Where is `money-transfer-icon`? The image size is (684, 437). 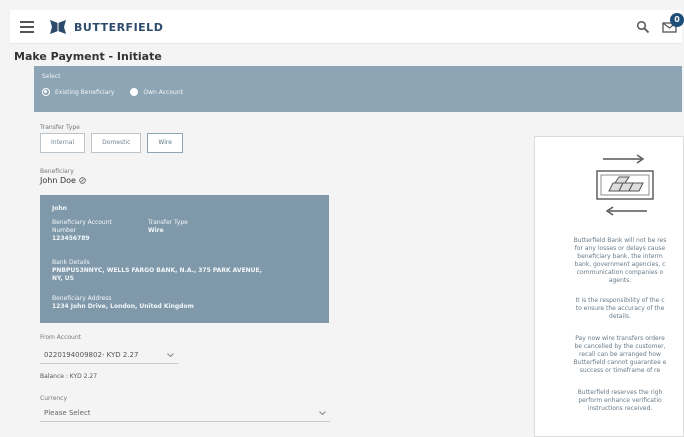 money-transfer-icon is located at coordinates (625, 185).